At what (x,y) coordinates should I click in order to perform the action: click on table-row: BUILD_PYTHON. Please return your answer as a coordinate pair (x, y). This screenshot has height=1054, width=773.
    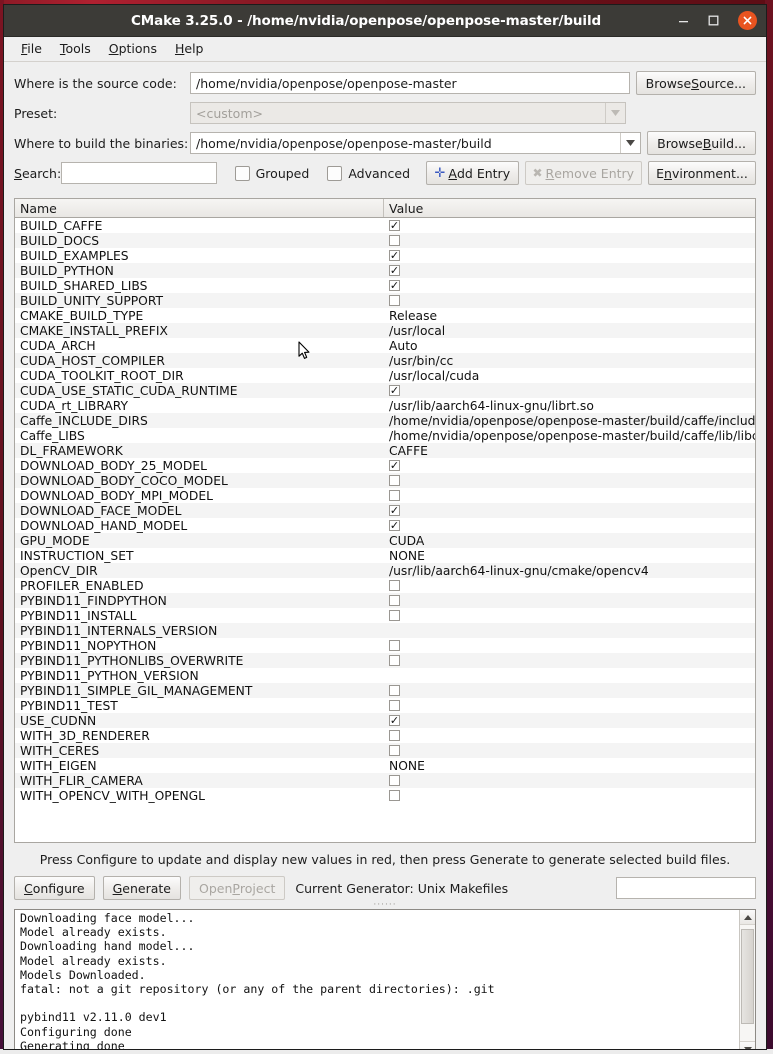
    Looking at the image, I should click on (385, 270).